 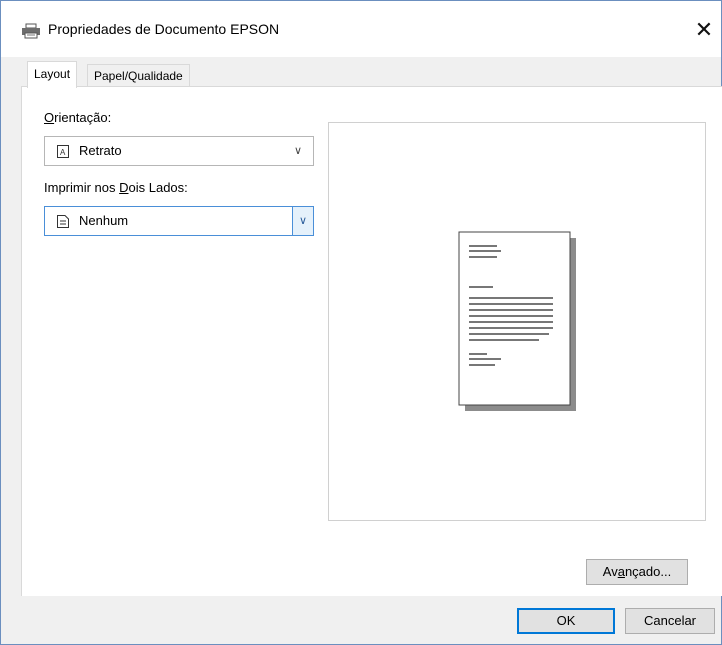 I want to click on orientation-label: Orientação:, so click(x=77, y=117).